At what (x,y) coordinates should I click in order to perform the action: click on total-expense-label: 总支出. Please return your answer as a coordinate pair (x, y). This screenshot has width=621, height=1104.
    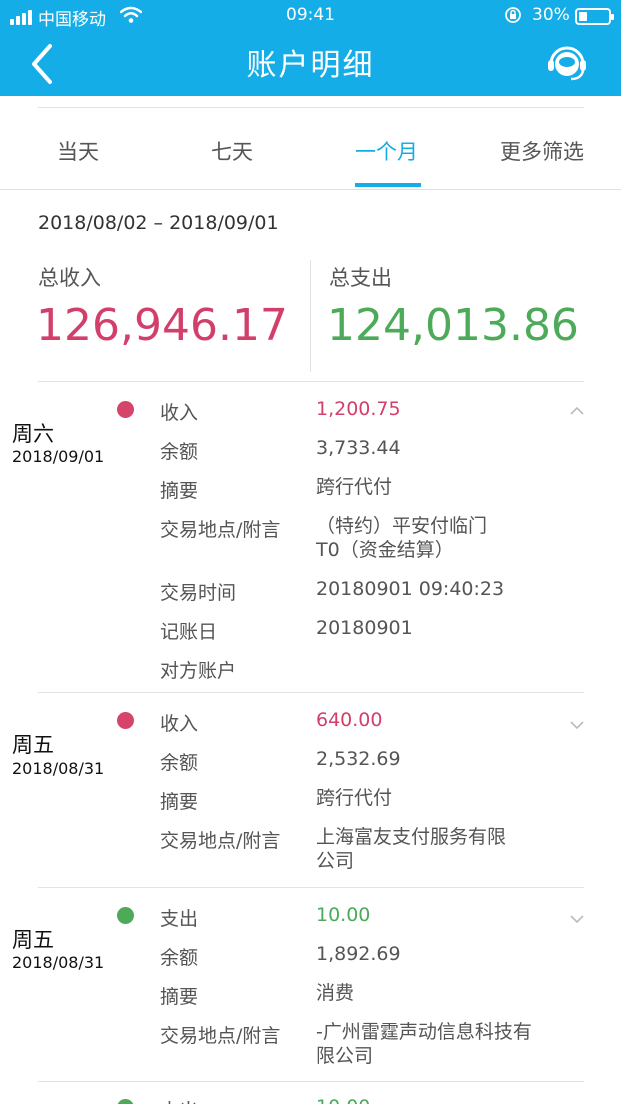
    Looking at the image, I should click on (360, 278).